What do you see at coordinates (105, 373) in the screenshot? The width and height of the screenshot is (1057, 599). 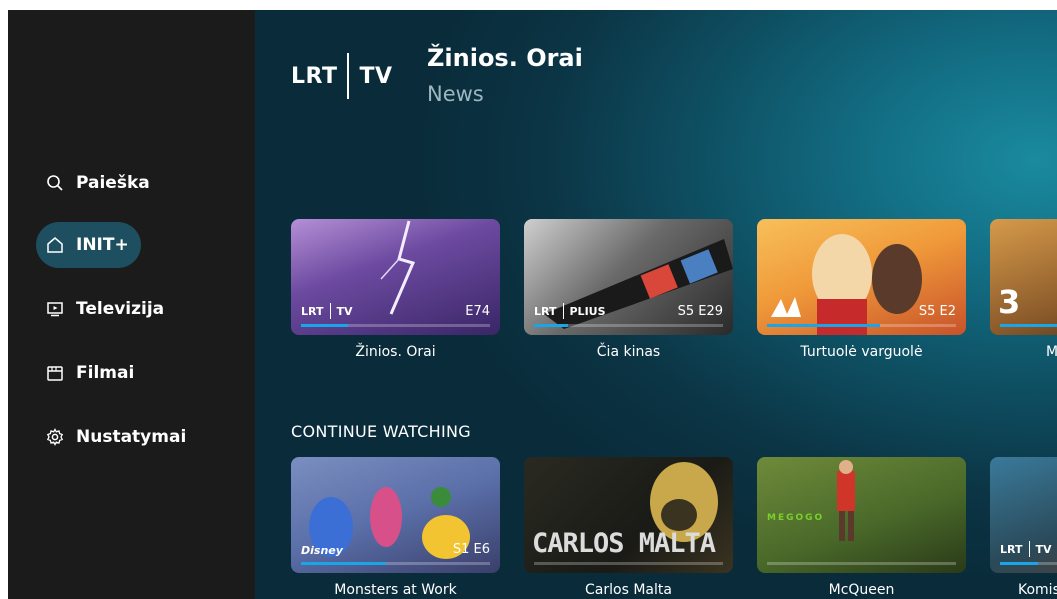 I see `sidebar-item-label: Filmai` at bounding box center [105, 373].